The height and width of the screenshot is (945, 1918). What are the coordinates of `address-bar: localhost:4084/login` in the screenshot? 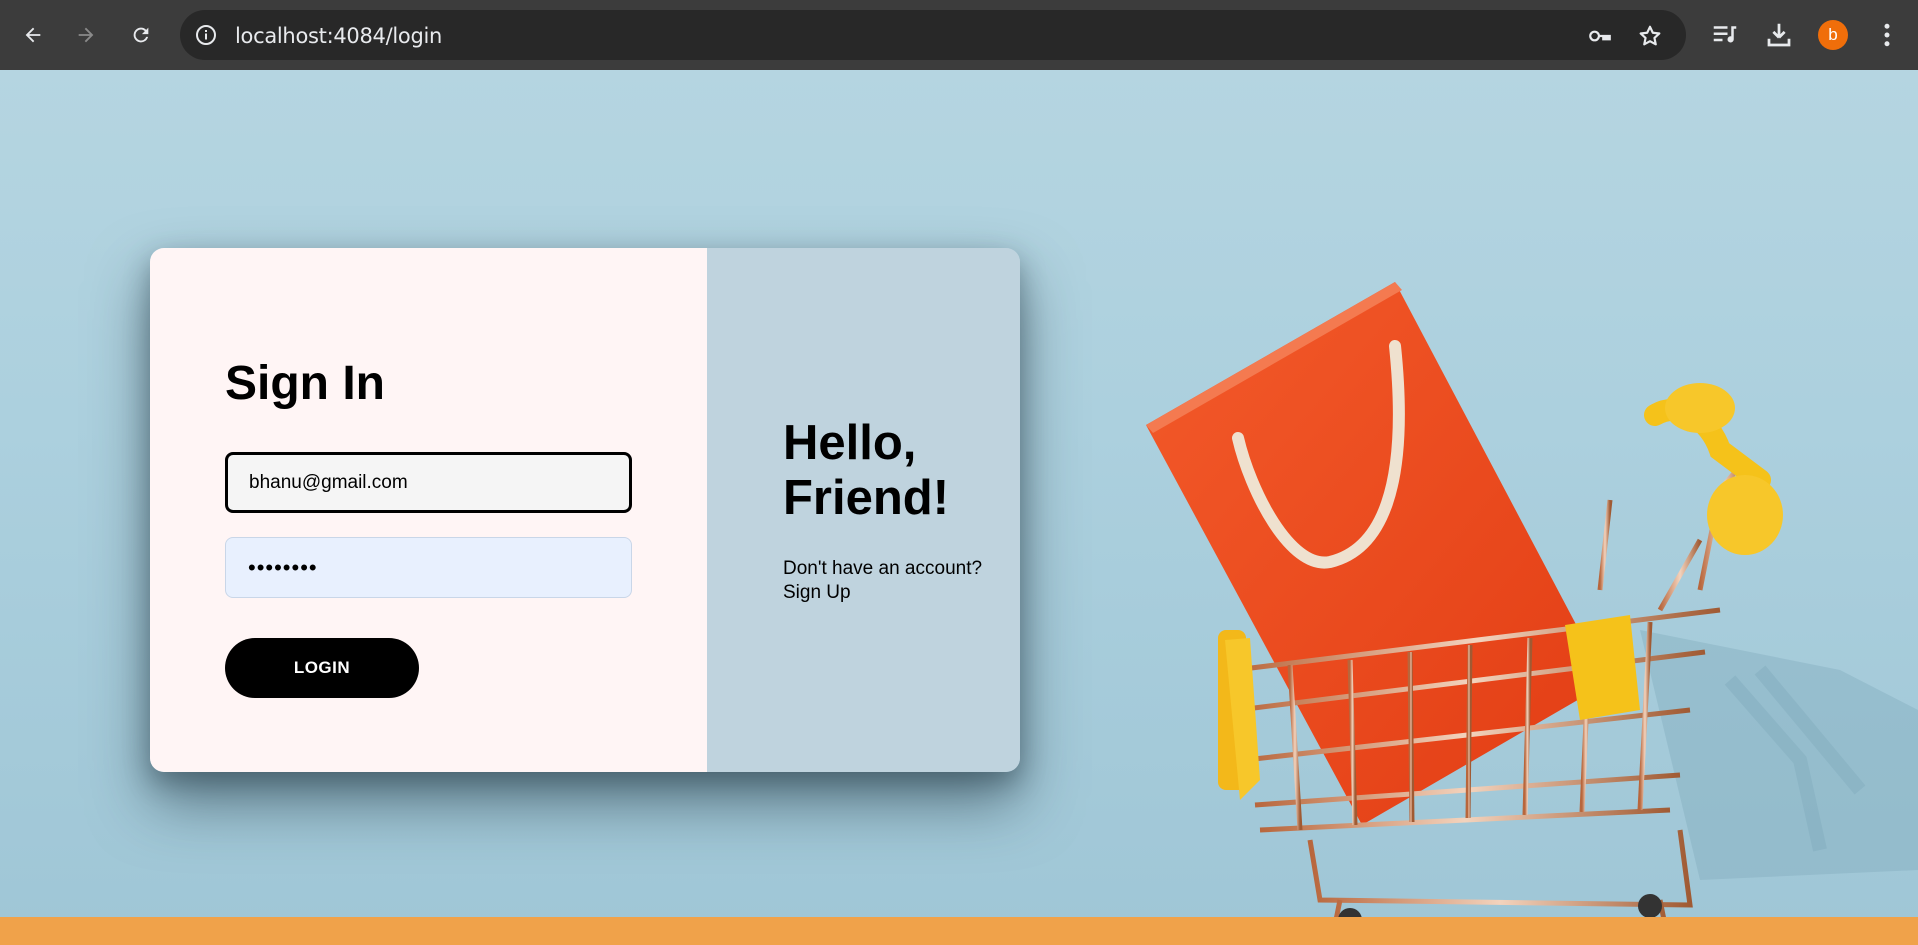 It's located at (933, 35).